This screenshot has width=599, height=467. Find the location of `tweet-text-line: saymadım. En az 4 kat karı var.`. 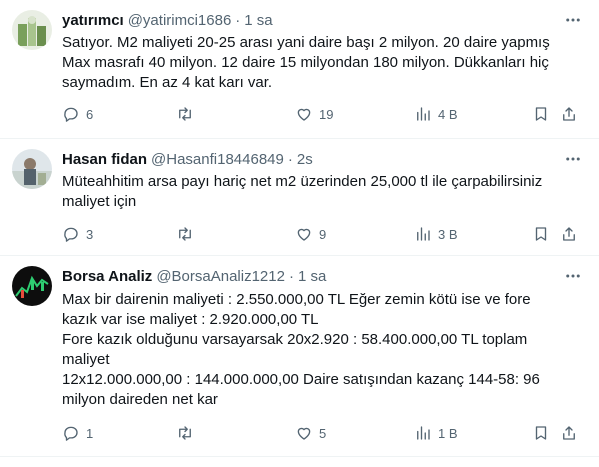

tweet-text-line: saymadım. En az 4 kat karı var. is located at coordinates (167, 82).